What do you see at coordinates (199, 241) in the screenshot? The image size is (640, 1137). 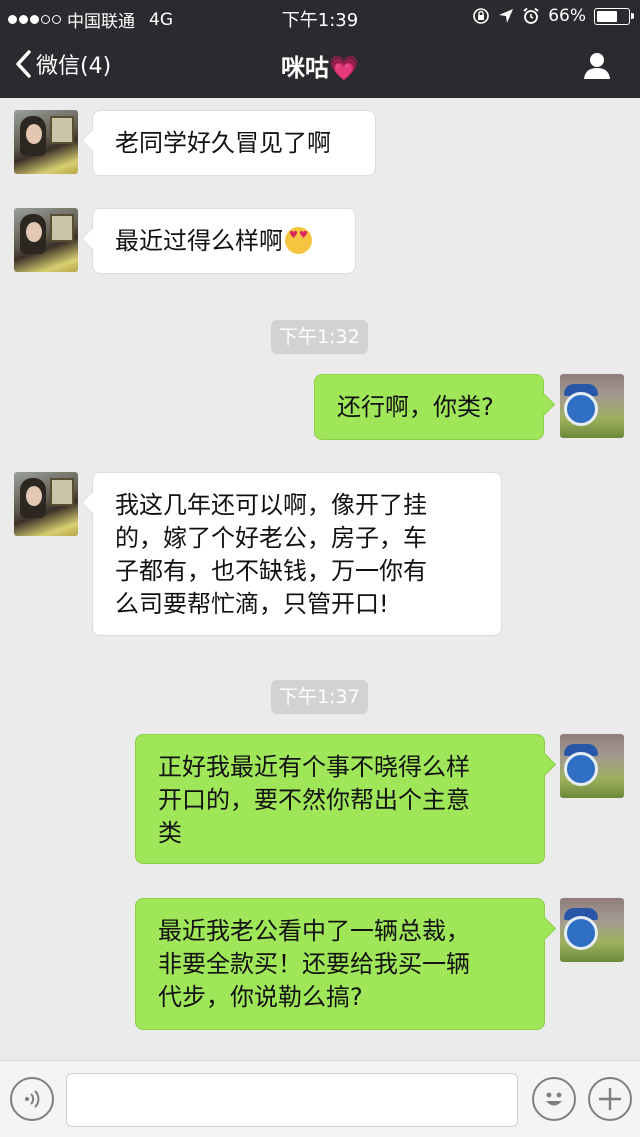 I see `message-text: 最近过得么样啊` at bounding box center [199, 241].